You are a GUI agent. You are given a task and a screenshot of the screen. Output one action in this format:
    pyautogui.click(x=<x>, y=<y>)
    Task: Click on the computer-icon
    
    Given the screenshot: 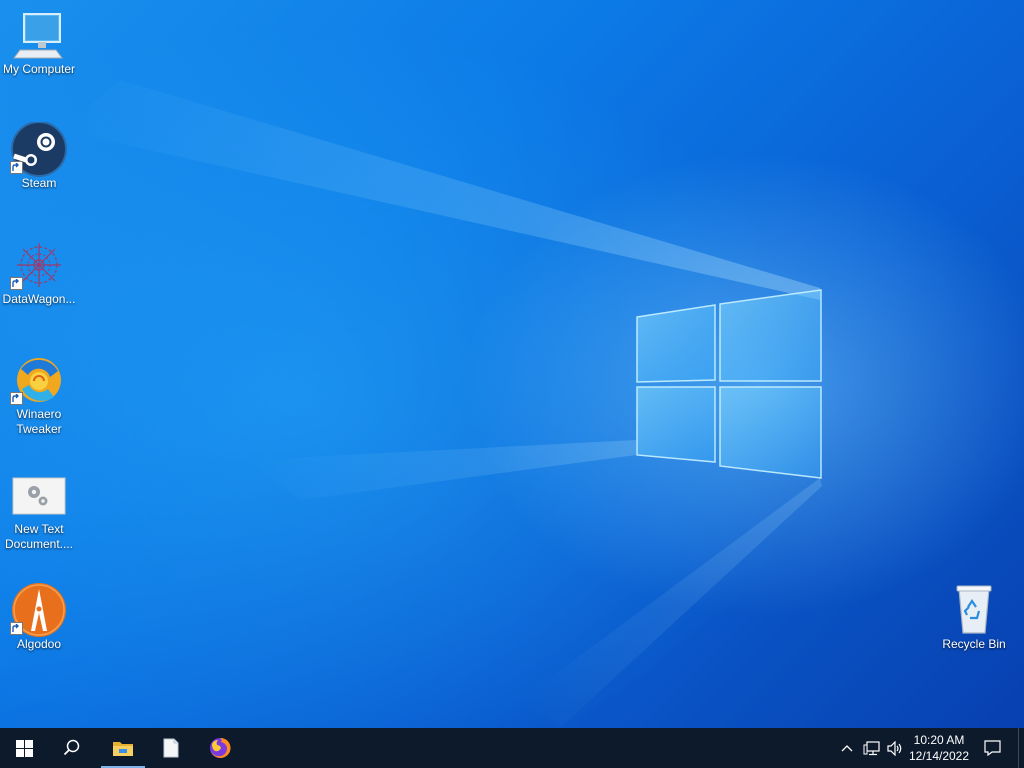 What is the action you would take?
    pyautogui.click(x=38, y=36)
    